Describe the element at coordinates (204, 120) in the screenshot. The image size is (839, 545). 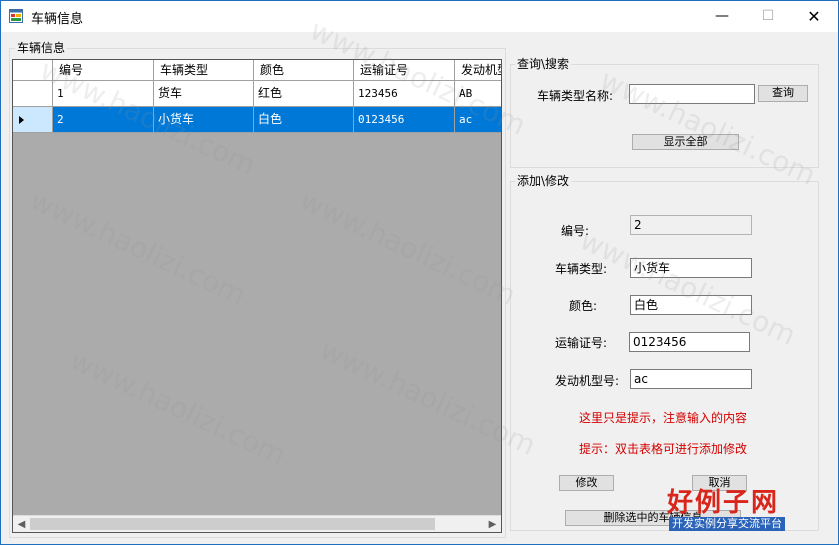
I see `cell-type: 小货车` at that location.